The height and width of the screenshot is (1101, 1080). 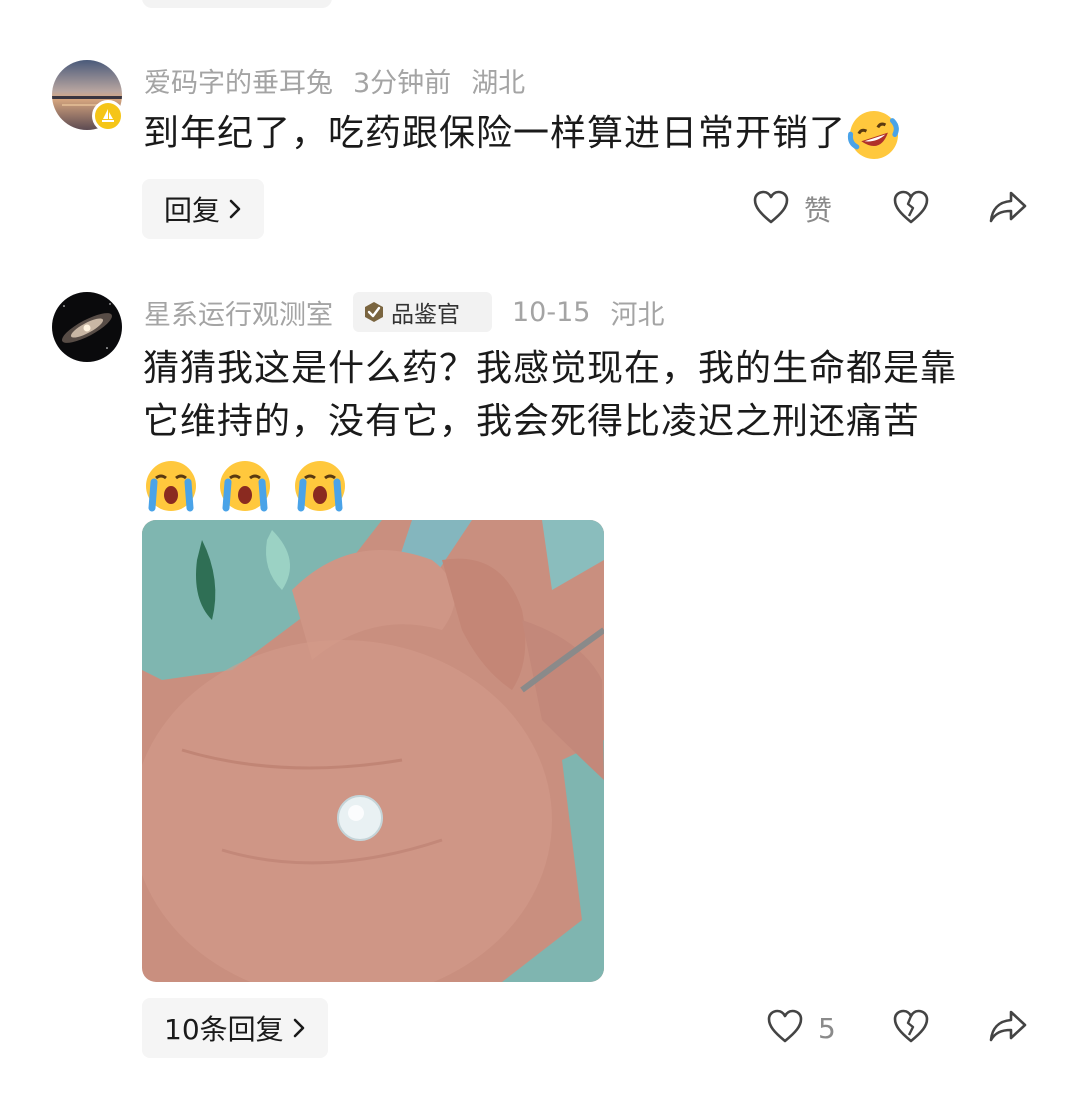 What do you see at coordinates (593, 480) in the screenshot?
I see `emoji-row` at bounding box center [593, 480].